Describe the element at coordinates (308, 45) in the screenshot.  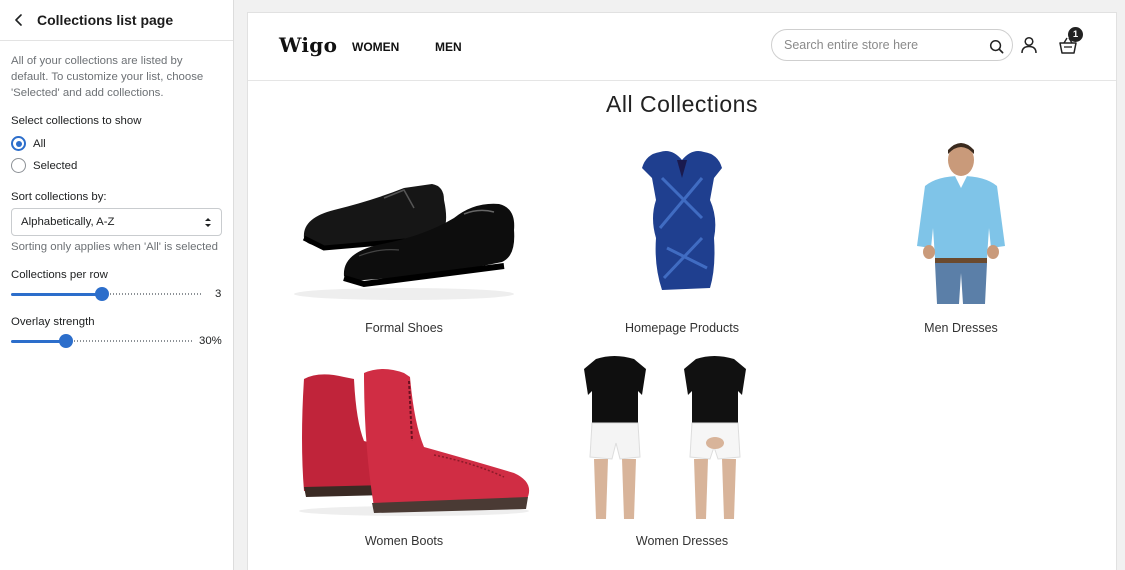
I see `store-logo: Wigo` at that location.